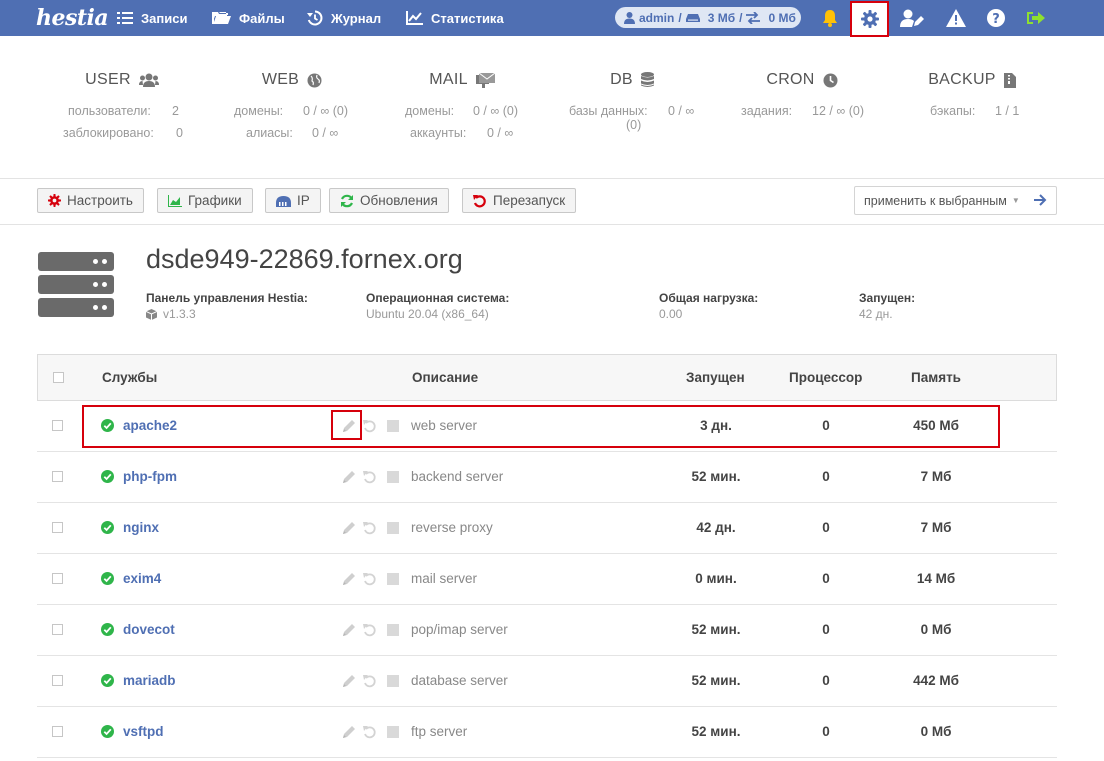 This screenshot has height=761, width=1104. I want to click on table-row: php-fpm backend server 52 мин. 0 7 Мб, so click(547, 477).